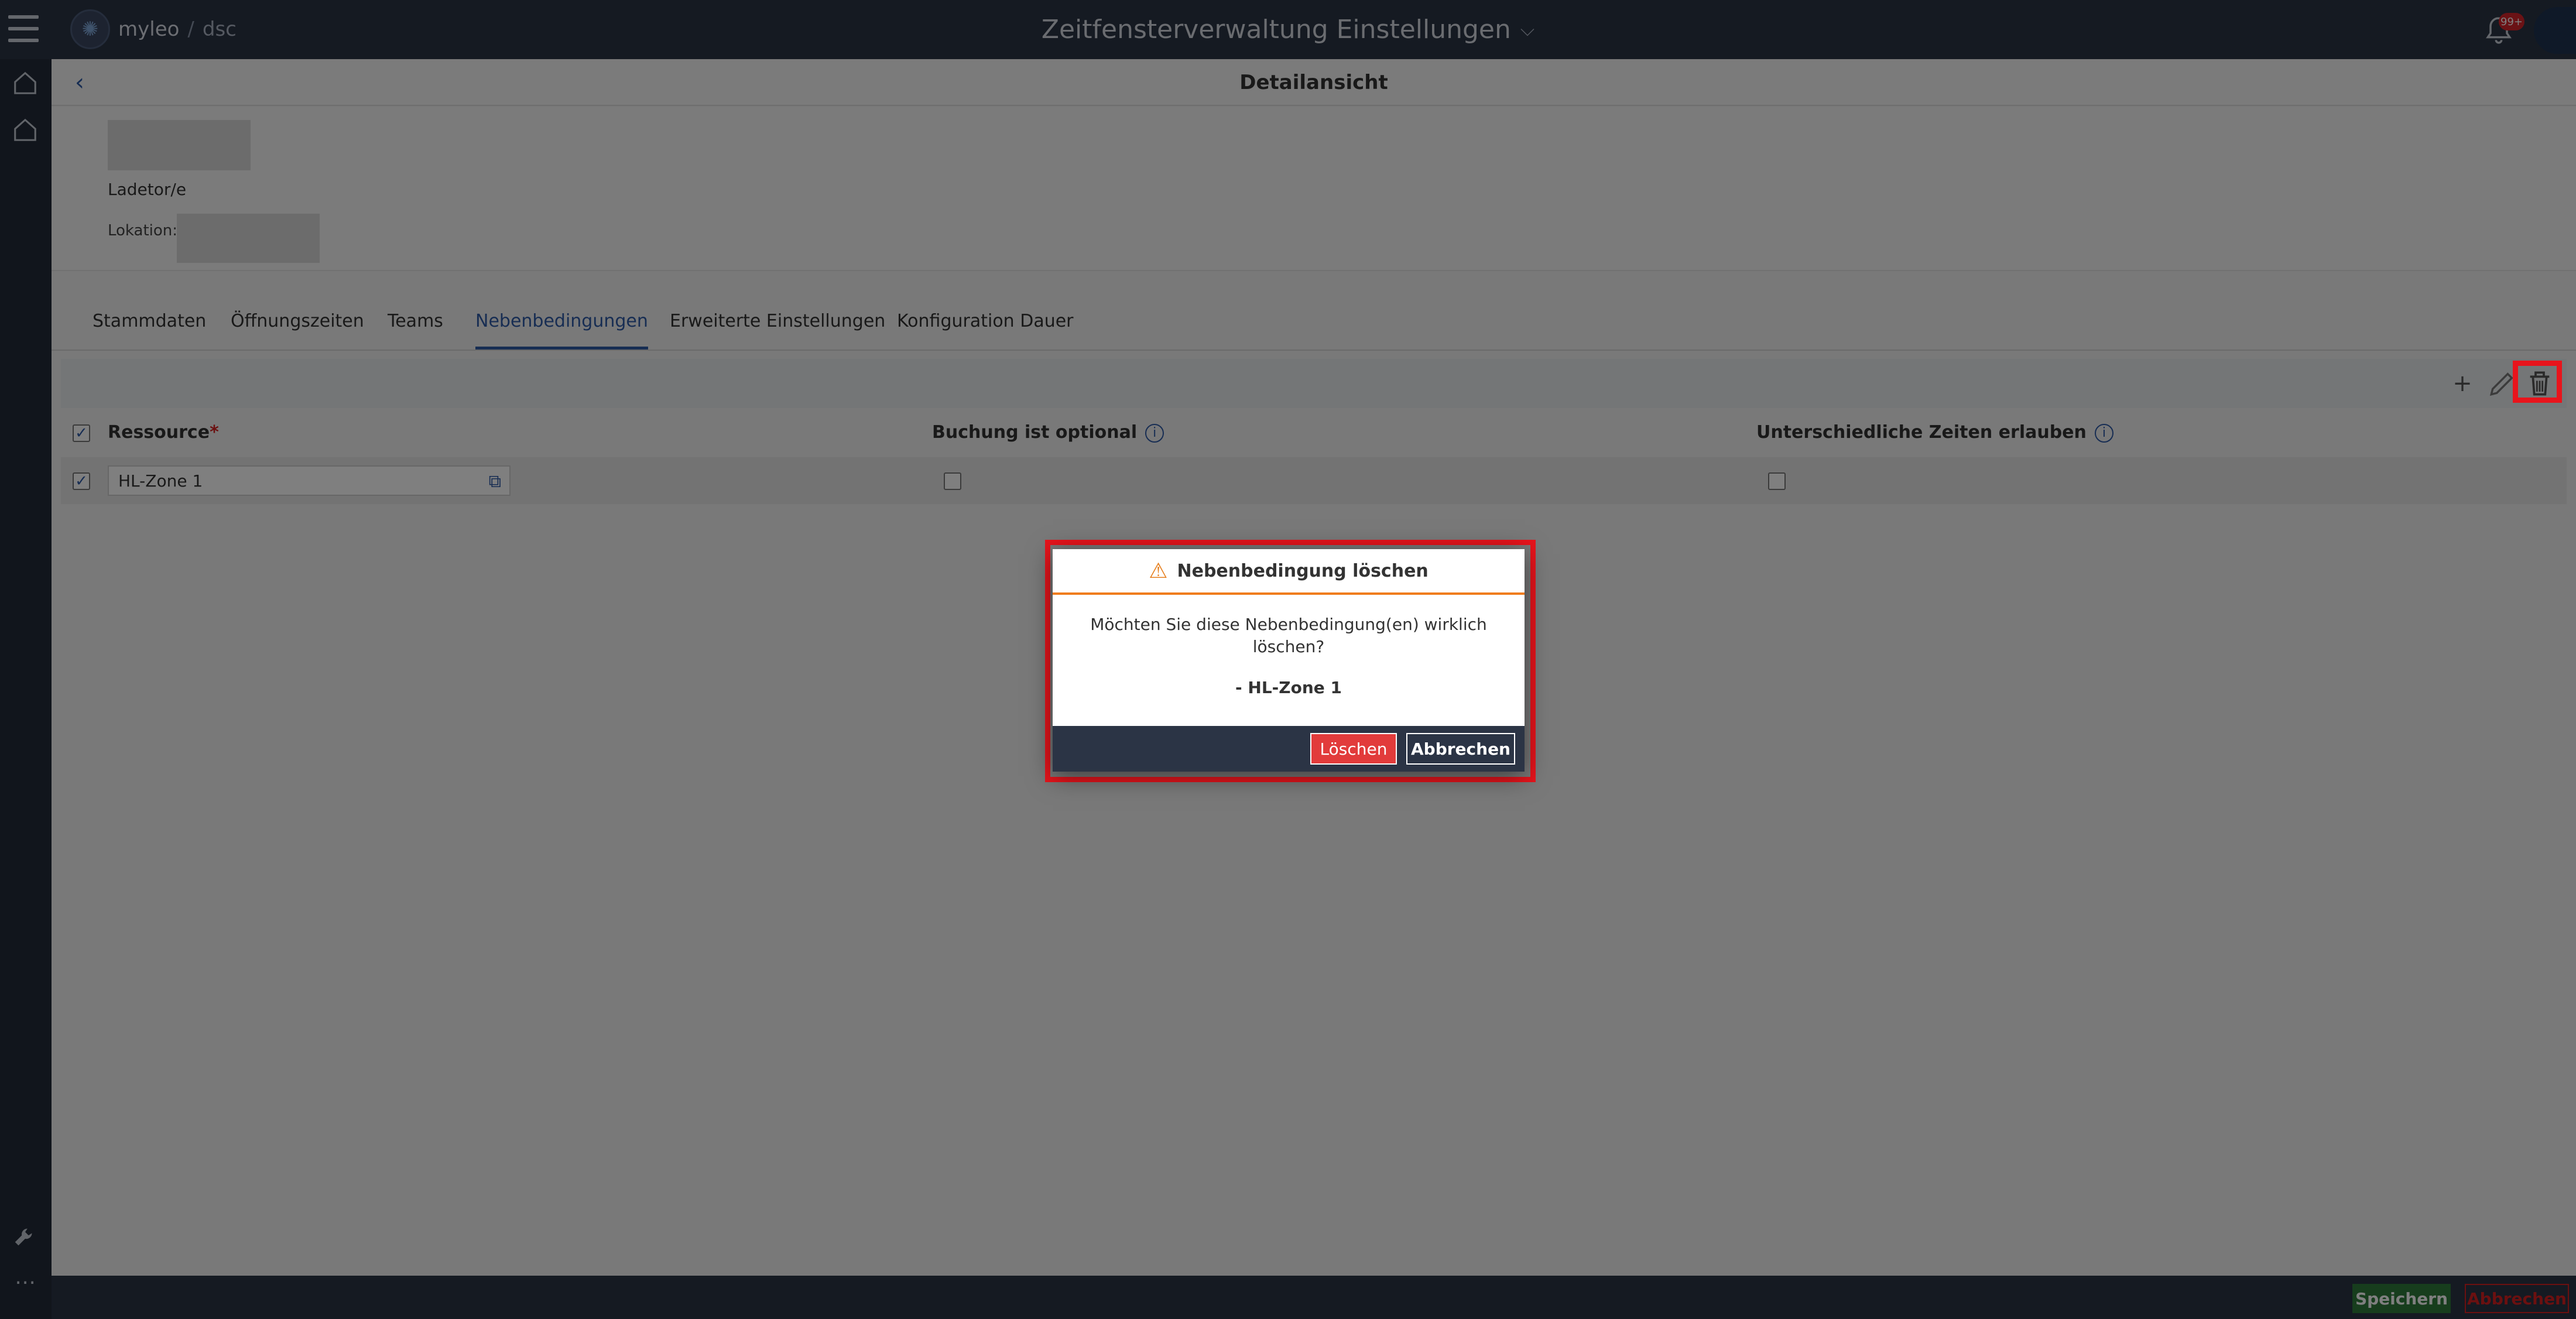 The image size is (2576, 1319). What do you see at coordinates (1288, 688) in the screenshot?
I see `dialog-item: - HL-Zone 1` at bounding box center [1288, 688].